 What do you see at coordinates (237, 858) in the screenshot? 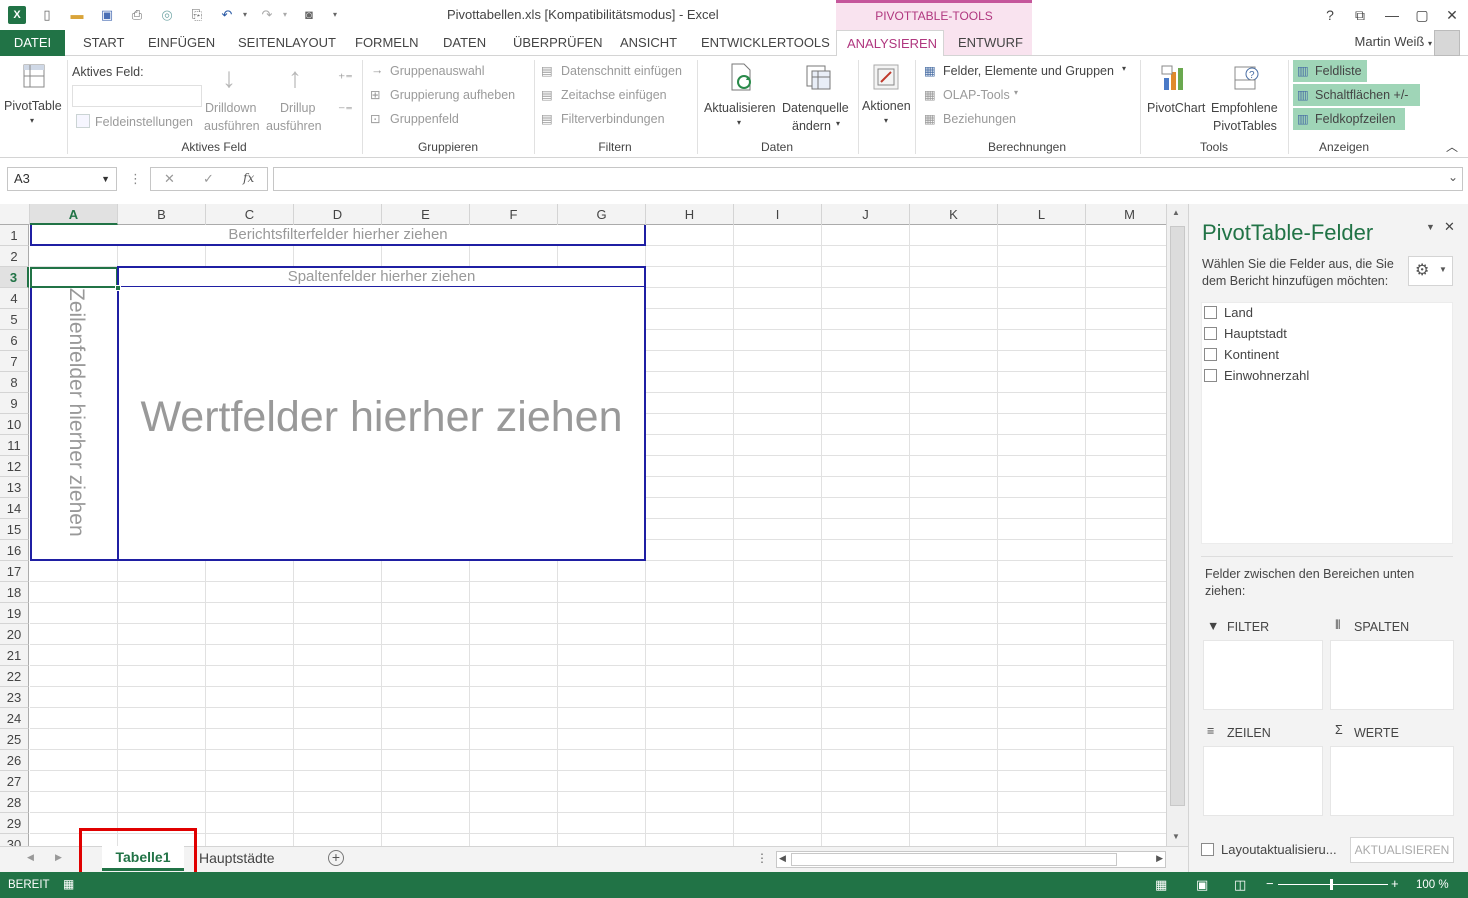
I see `sheet-tab-hauptstaedte: Hauptstädte` at bounding box center [237, 858].